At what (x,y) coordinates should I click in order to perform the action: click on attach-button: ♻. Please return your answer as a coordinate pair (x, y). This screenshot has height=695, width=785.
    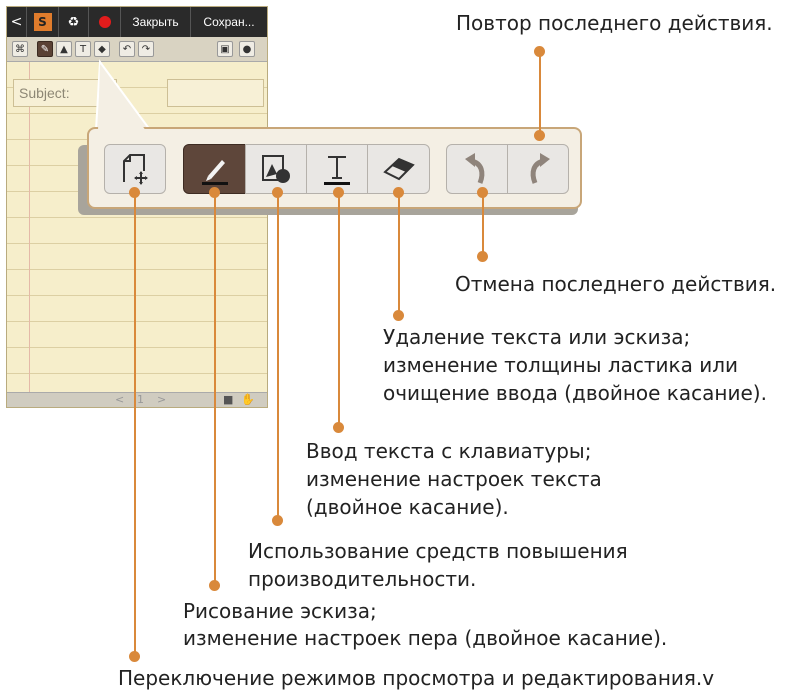
    Looking at the image, I should click on (74, 22).